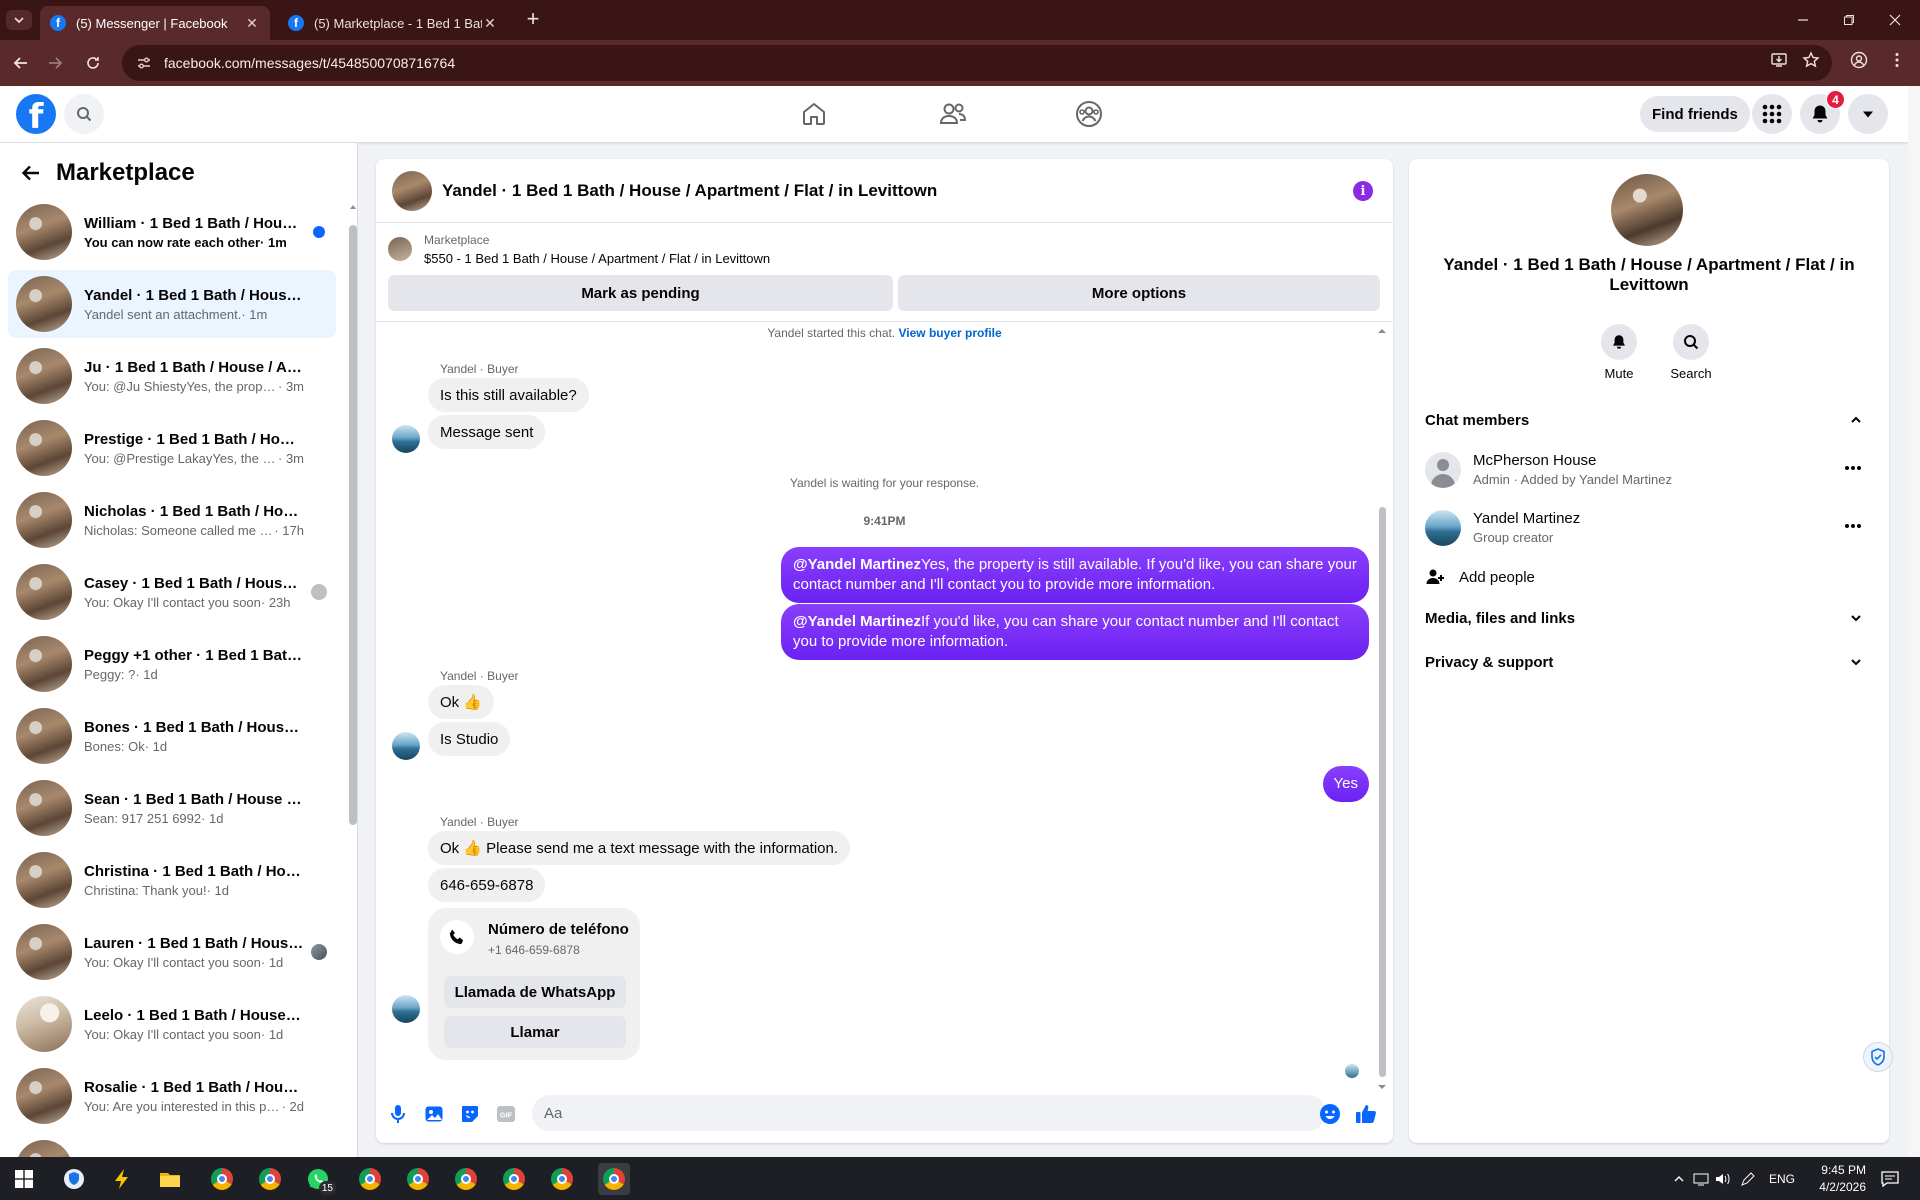 Image resolution: width=1920 pixels, height=1200 pixels. I want to click on incoming-message: Is this still available?, so click(508, 395).